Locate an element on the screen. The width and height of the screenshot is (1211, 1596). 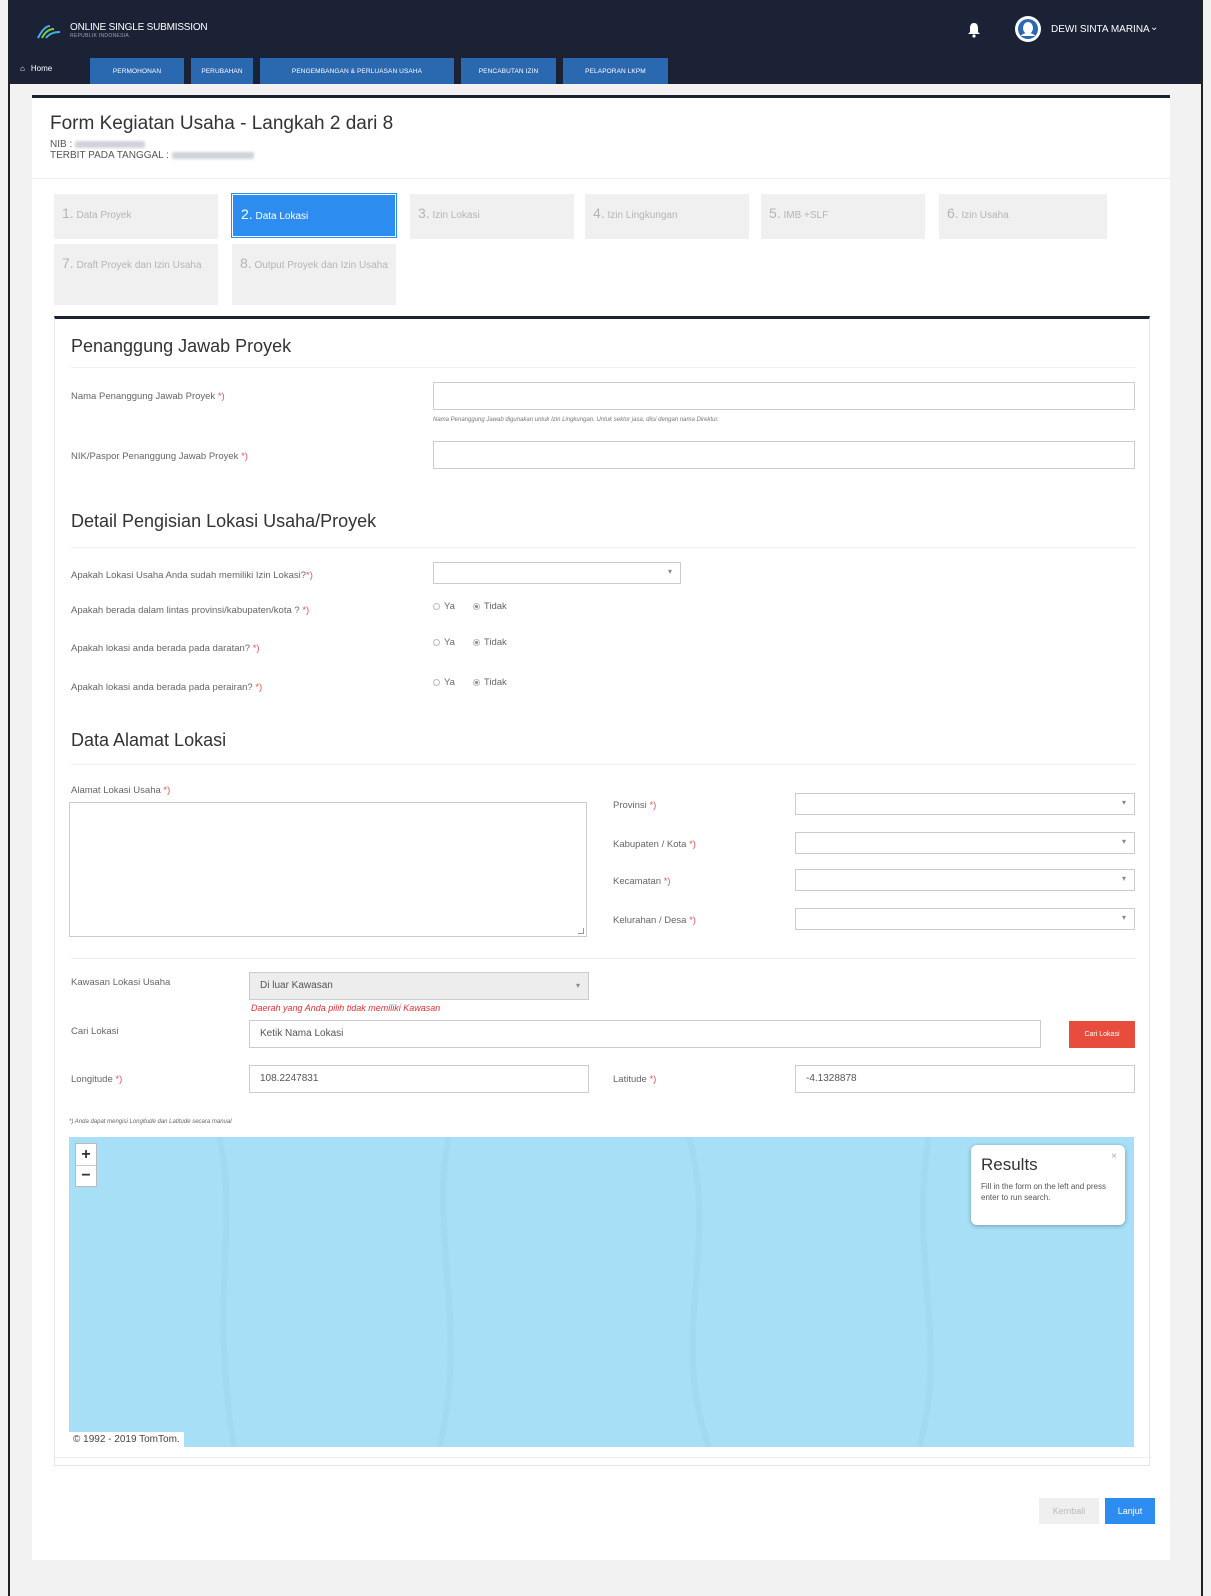
nib-label: NIB : is located at coordinates (61, 144).